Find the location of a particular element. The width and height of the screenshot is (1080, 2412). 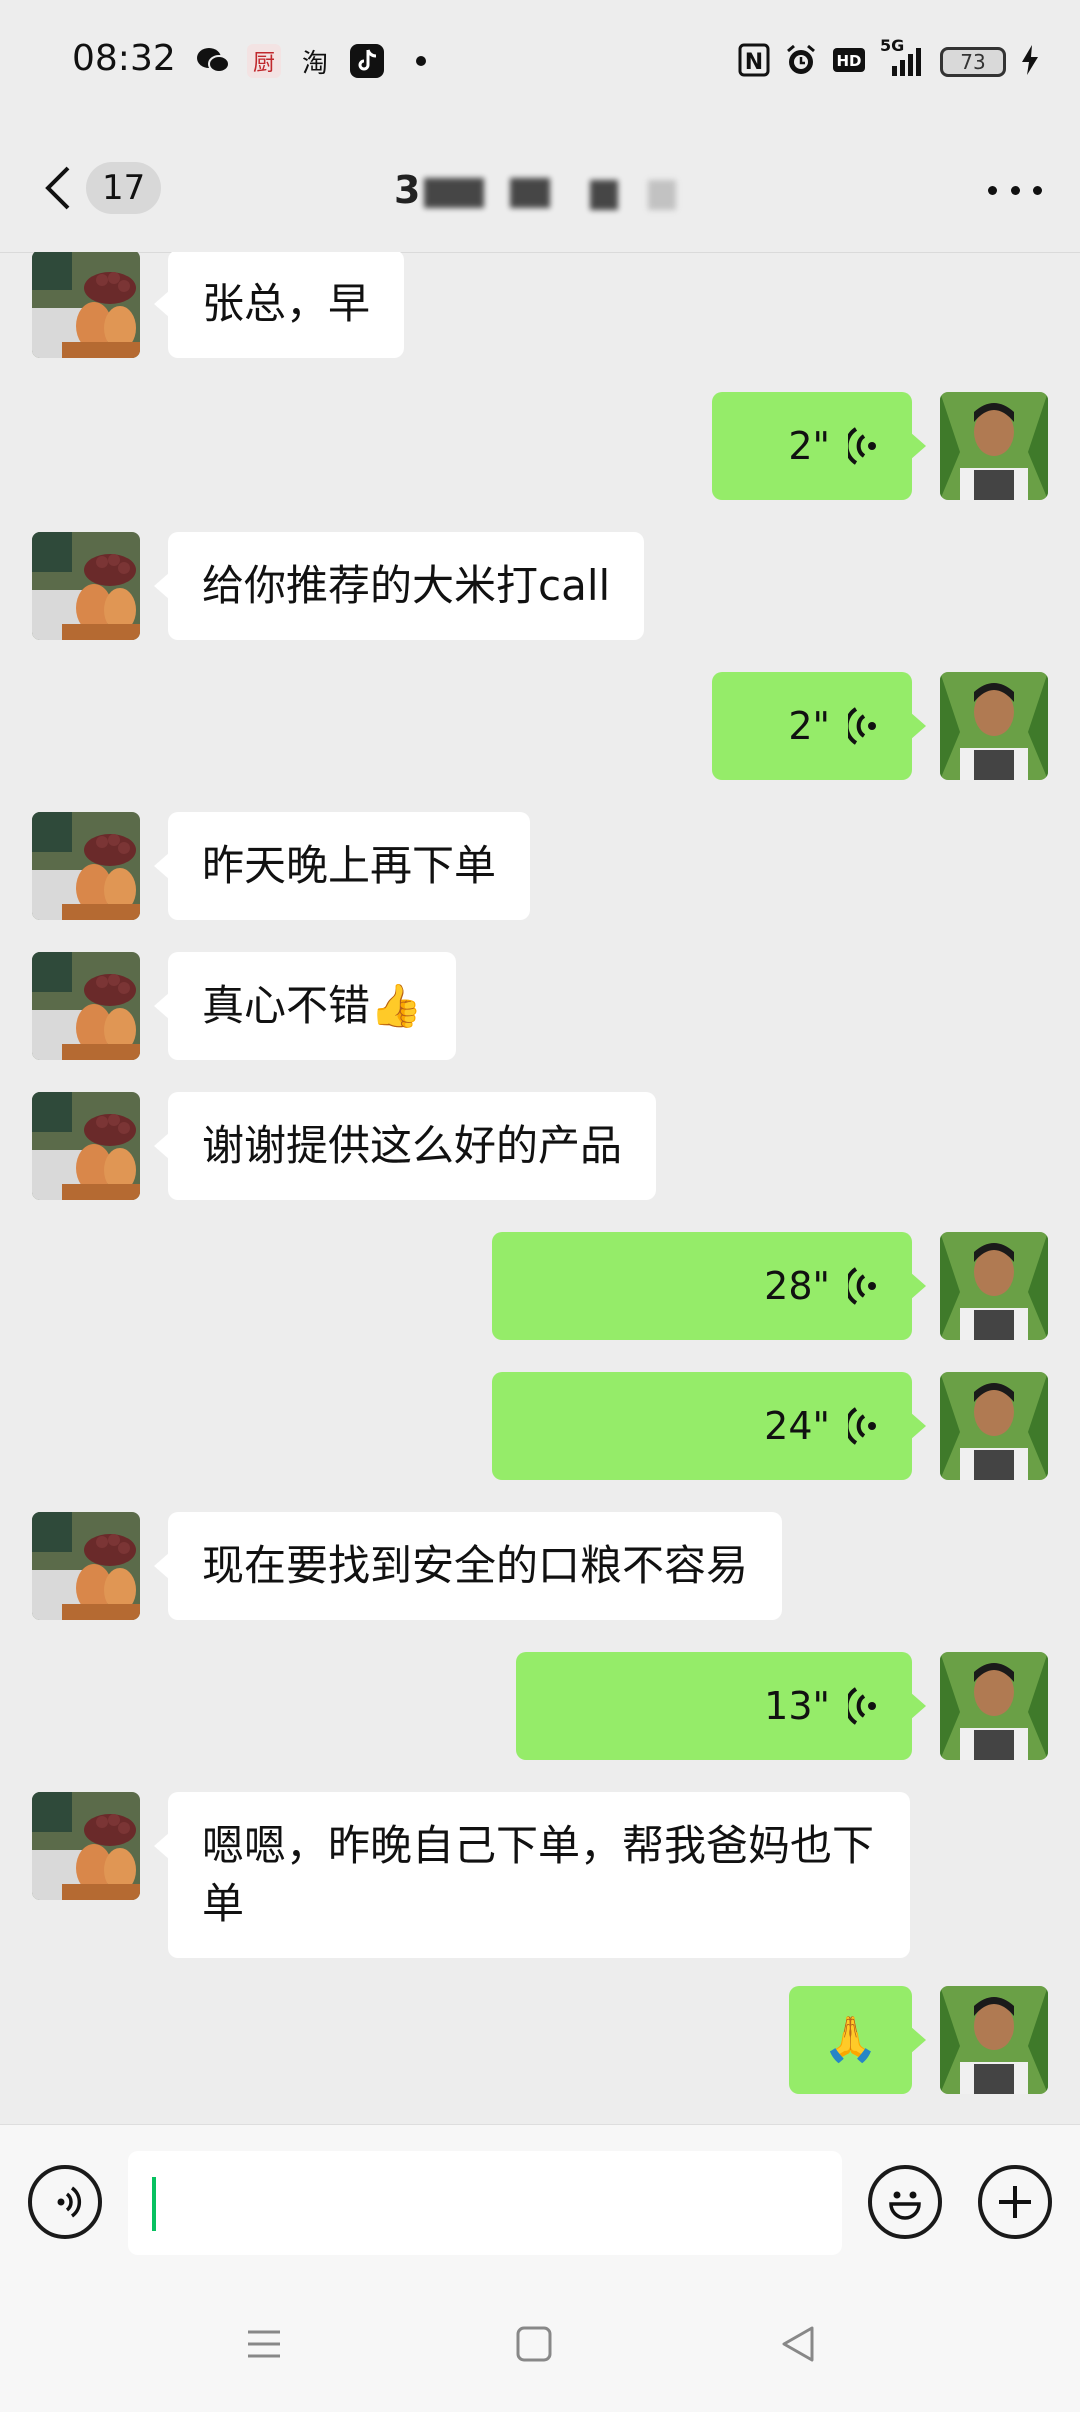

message-text-bubble: 昨天晚上再下单 is located at coordinates (342, 866).